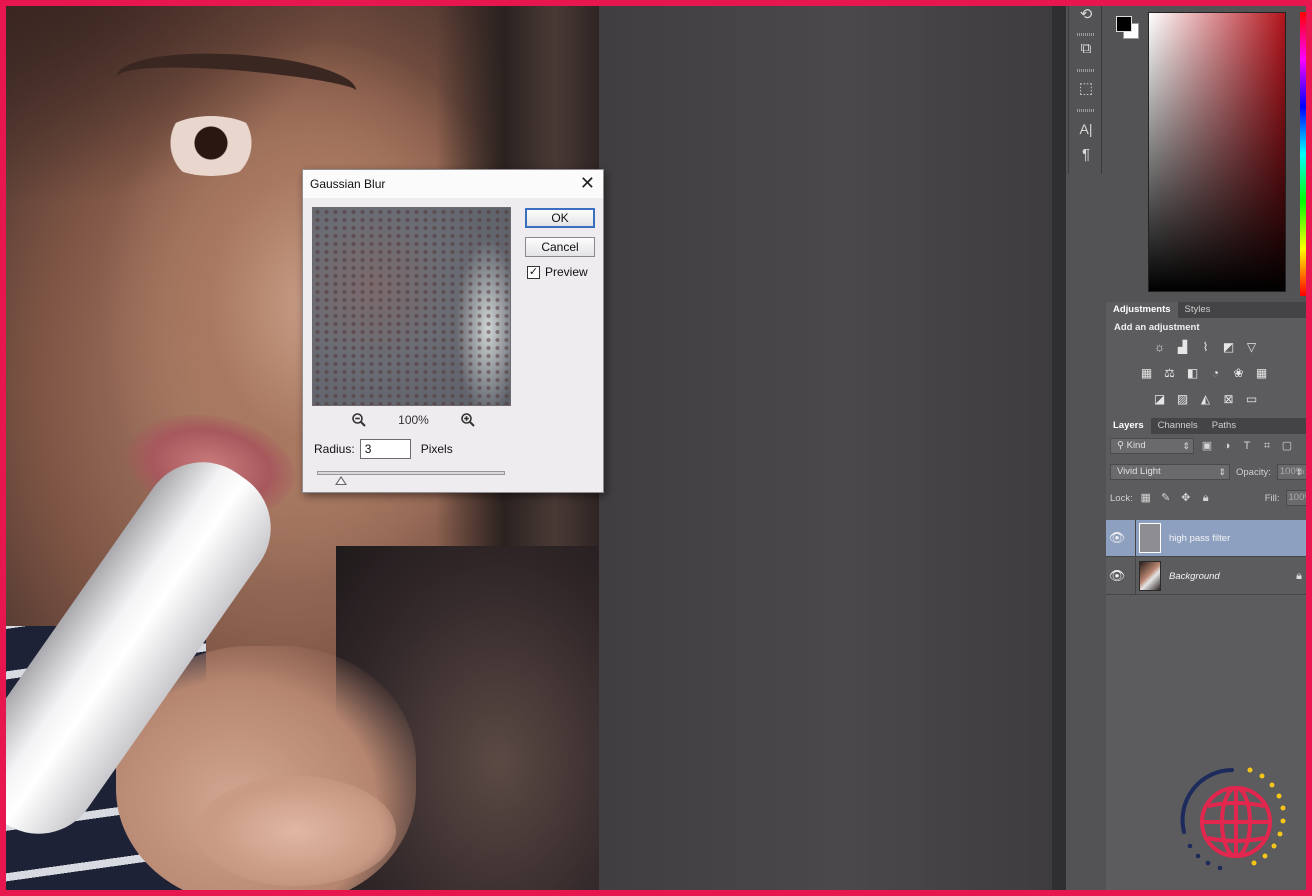 This screenshot has width=1312, height=896. I want to click on radius-slider-track, so click(411, 473).